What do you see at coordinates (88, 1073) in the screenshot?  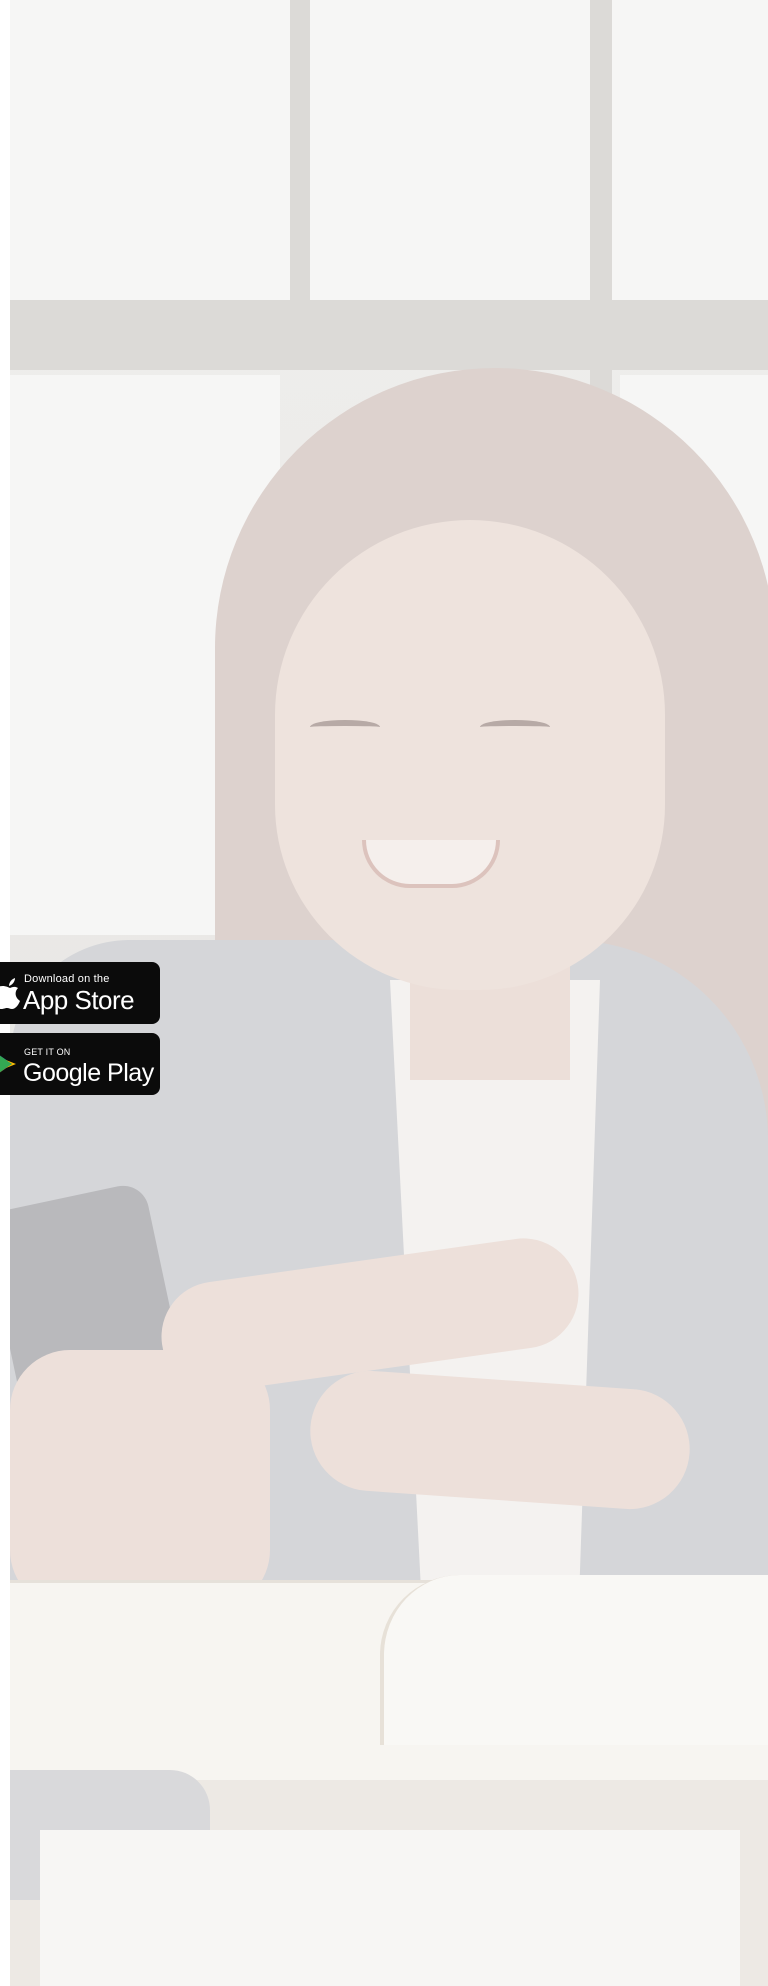 I see `google-play-large-text: Google Play` at bounding box center [88, 1073].